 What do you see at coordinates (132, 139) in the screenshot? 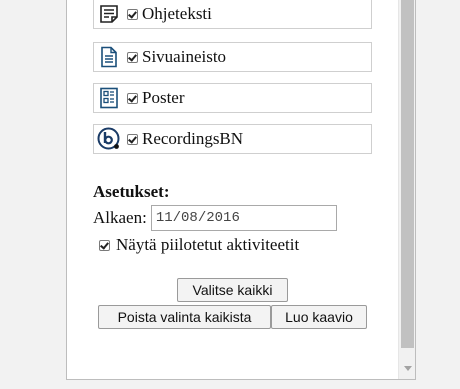
I see `module-checkbox-recordingsbn` at bounding box center [132, 139].